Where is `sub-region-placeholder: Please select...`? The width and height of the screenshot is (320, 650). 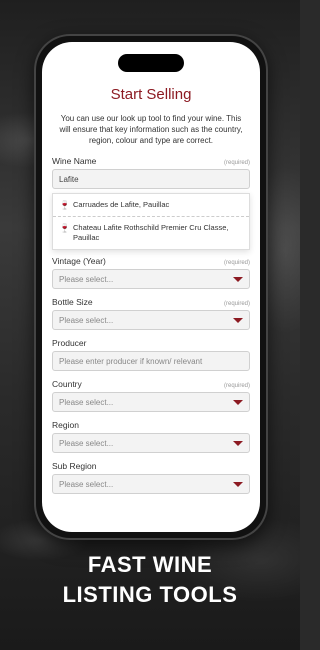 sub-region-placeholder: Please select... is located at coordinates (86, 484).